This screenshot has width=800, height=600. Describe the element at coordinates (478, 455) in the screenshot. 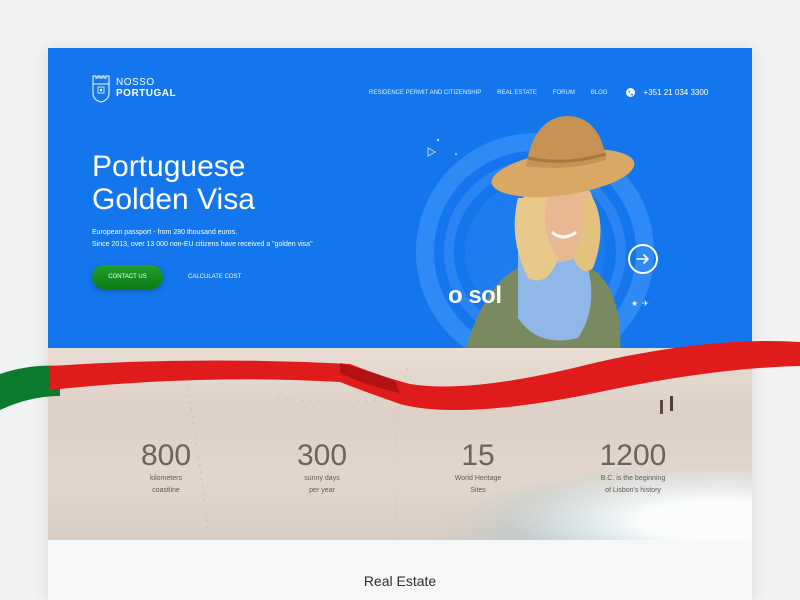

I see `stat-number: 15` at that location.